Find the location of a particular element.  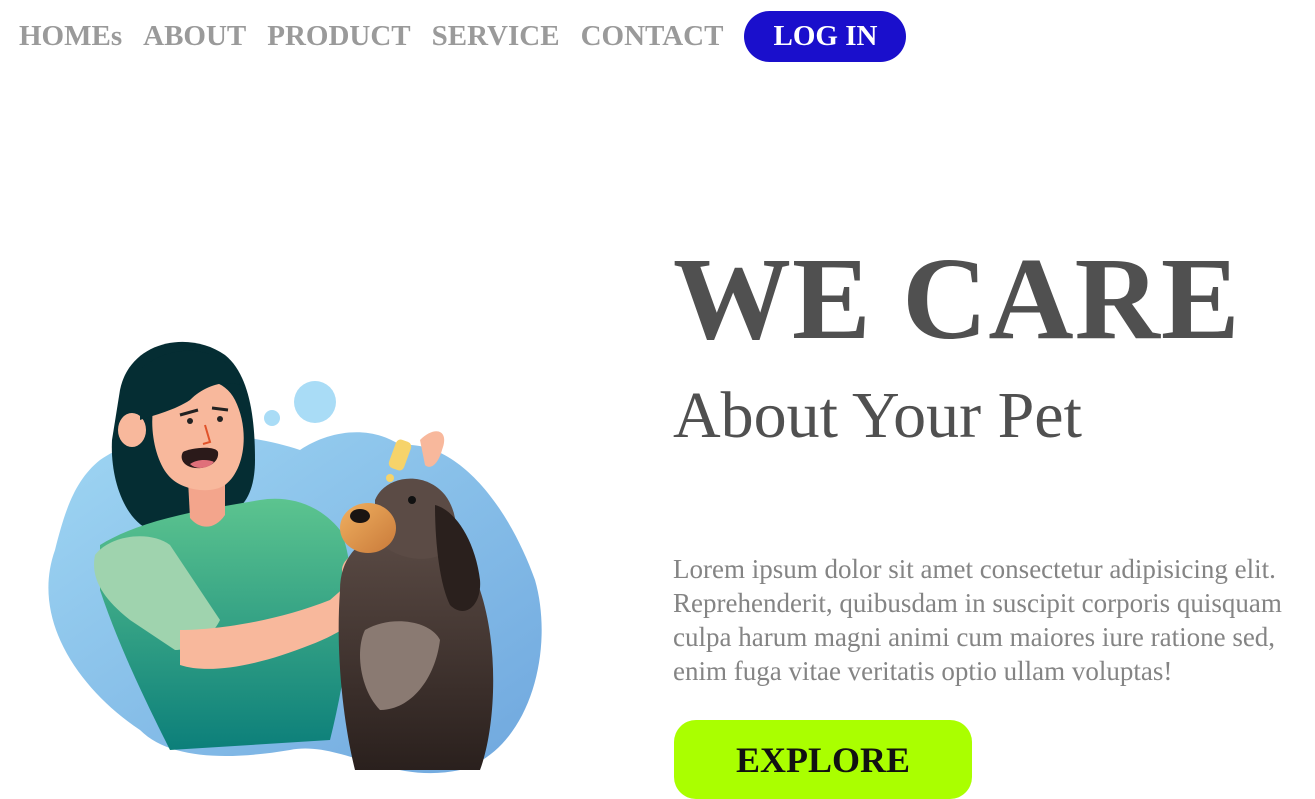

bubble-small is located at coordinates (272, 418).